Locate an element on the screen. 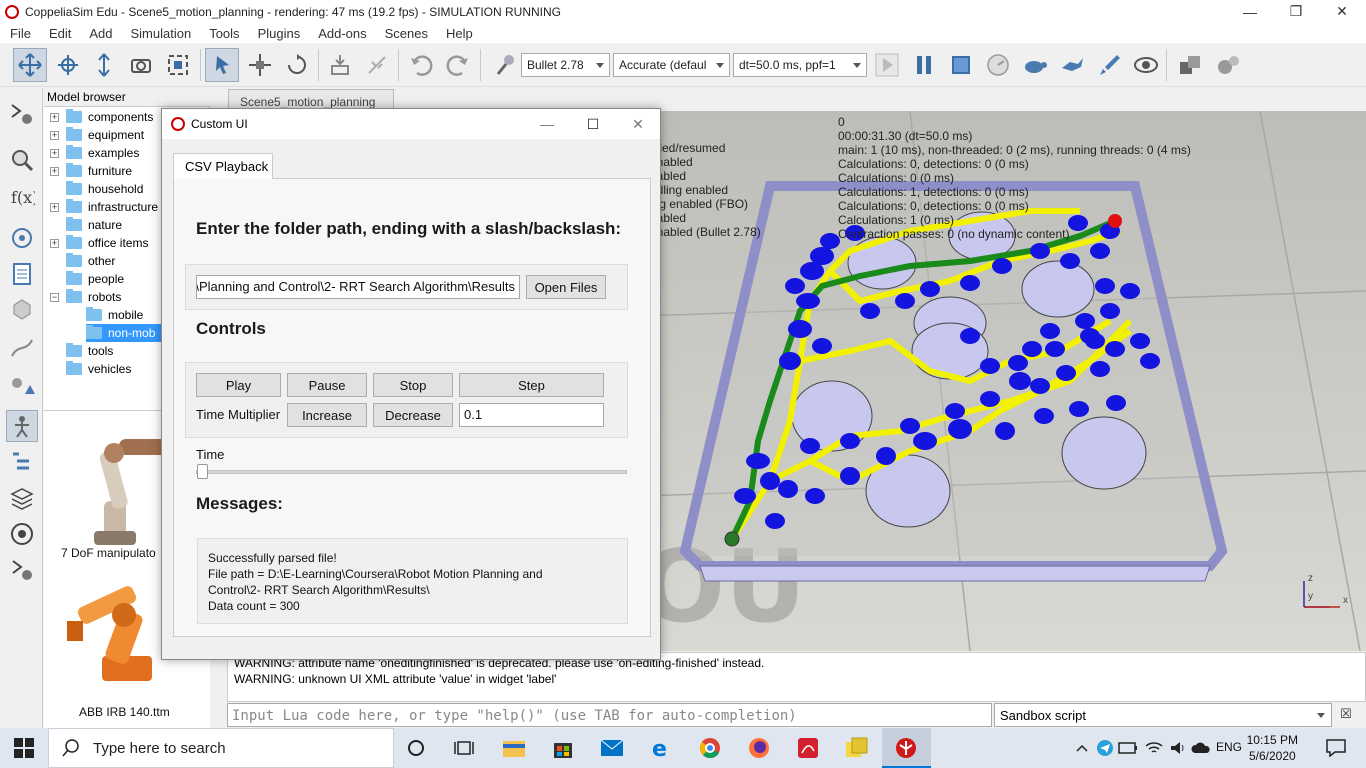 This screenshot has height=768, width=1366. scripts-icon is located at coordinates (22, 274).